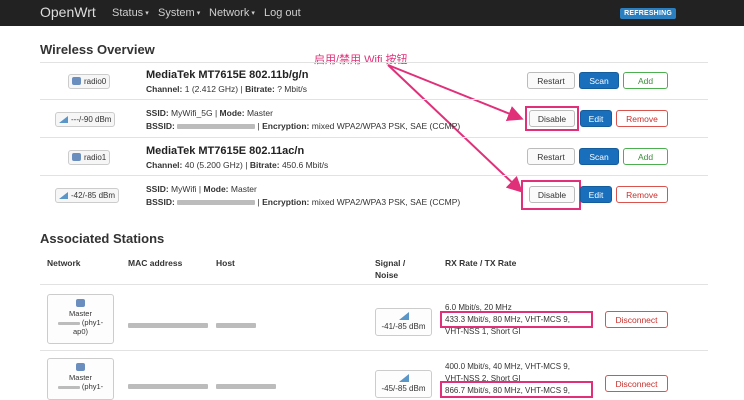  What do you see at coordinates (95, 157) in the screenshot?
I see `radio-badge-label: radio1` at bounding box center [95, 157].